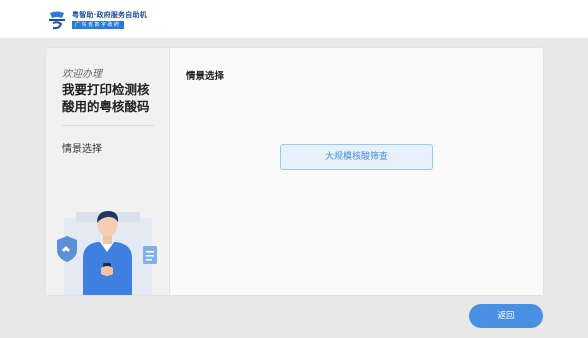 The image size is (588, 338). I want to click on welcome-text: 欢迎办理, so click(82, 74).